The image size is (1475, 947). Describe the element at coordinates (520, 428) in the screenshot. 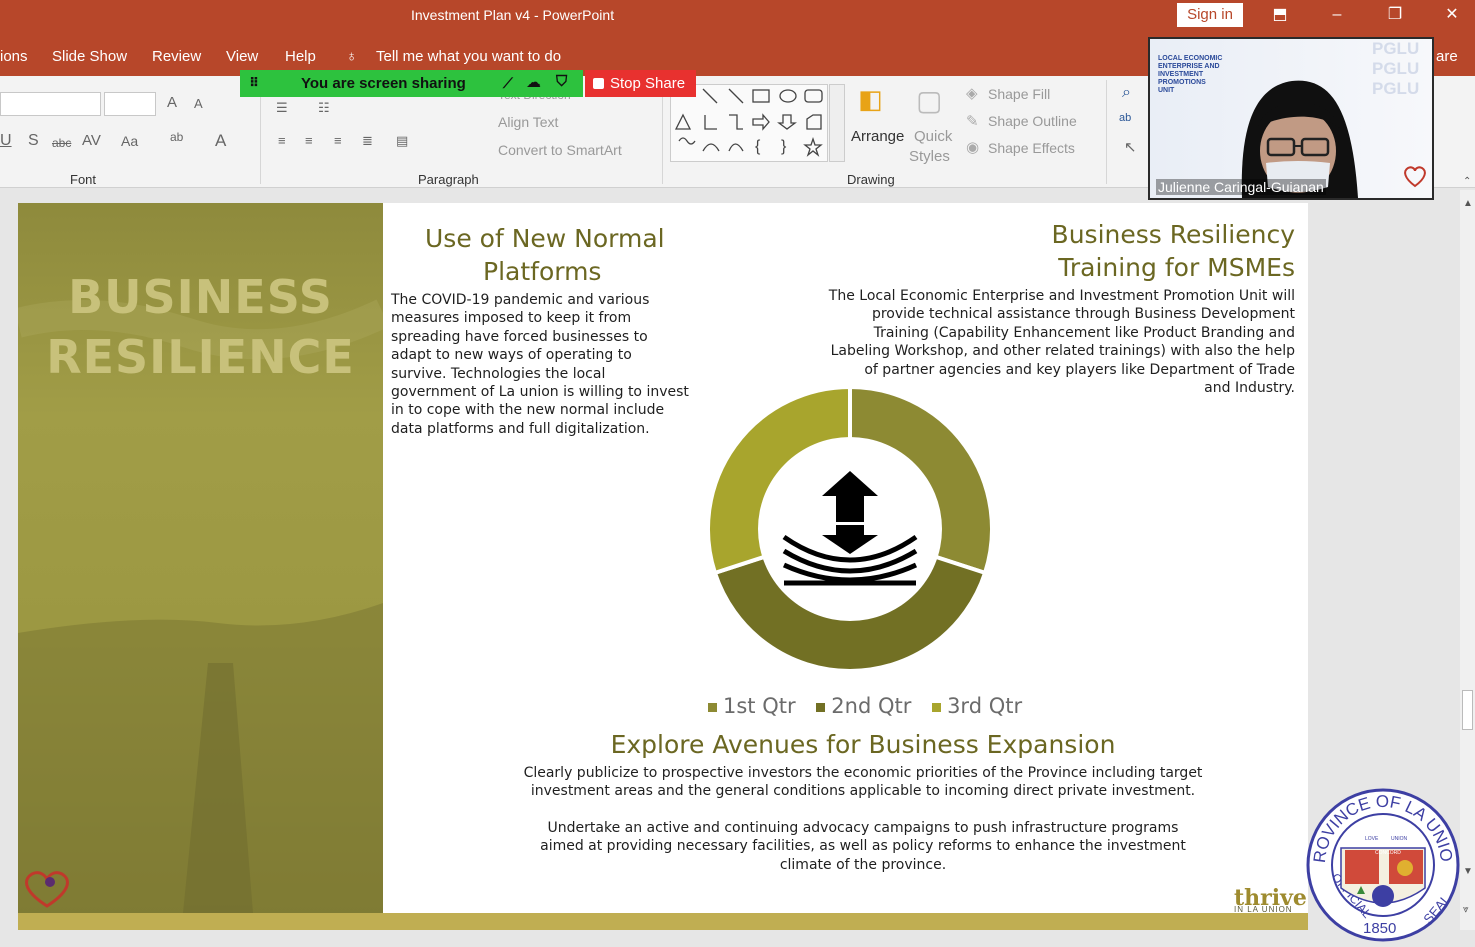

I see `body-line: data platforms and full digitalization.` at that location.